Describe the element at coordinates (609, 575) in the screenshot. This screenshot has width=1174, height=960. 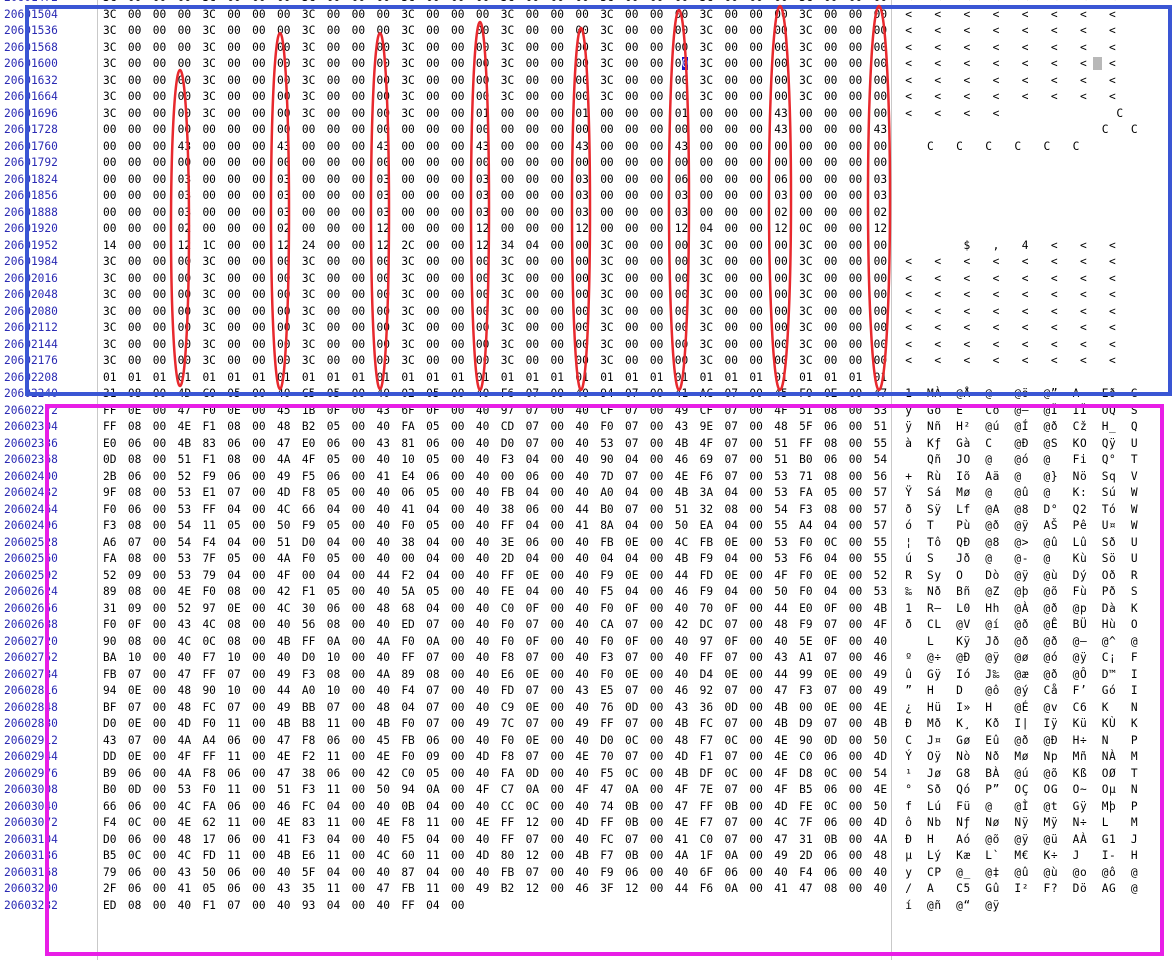
I see `hex-byte: F9` at that location.